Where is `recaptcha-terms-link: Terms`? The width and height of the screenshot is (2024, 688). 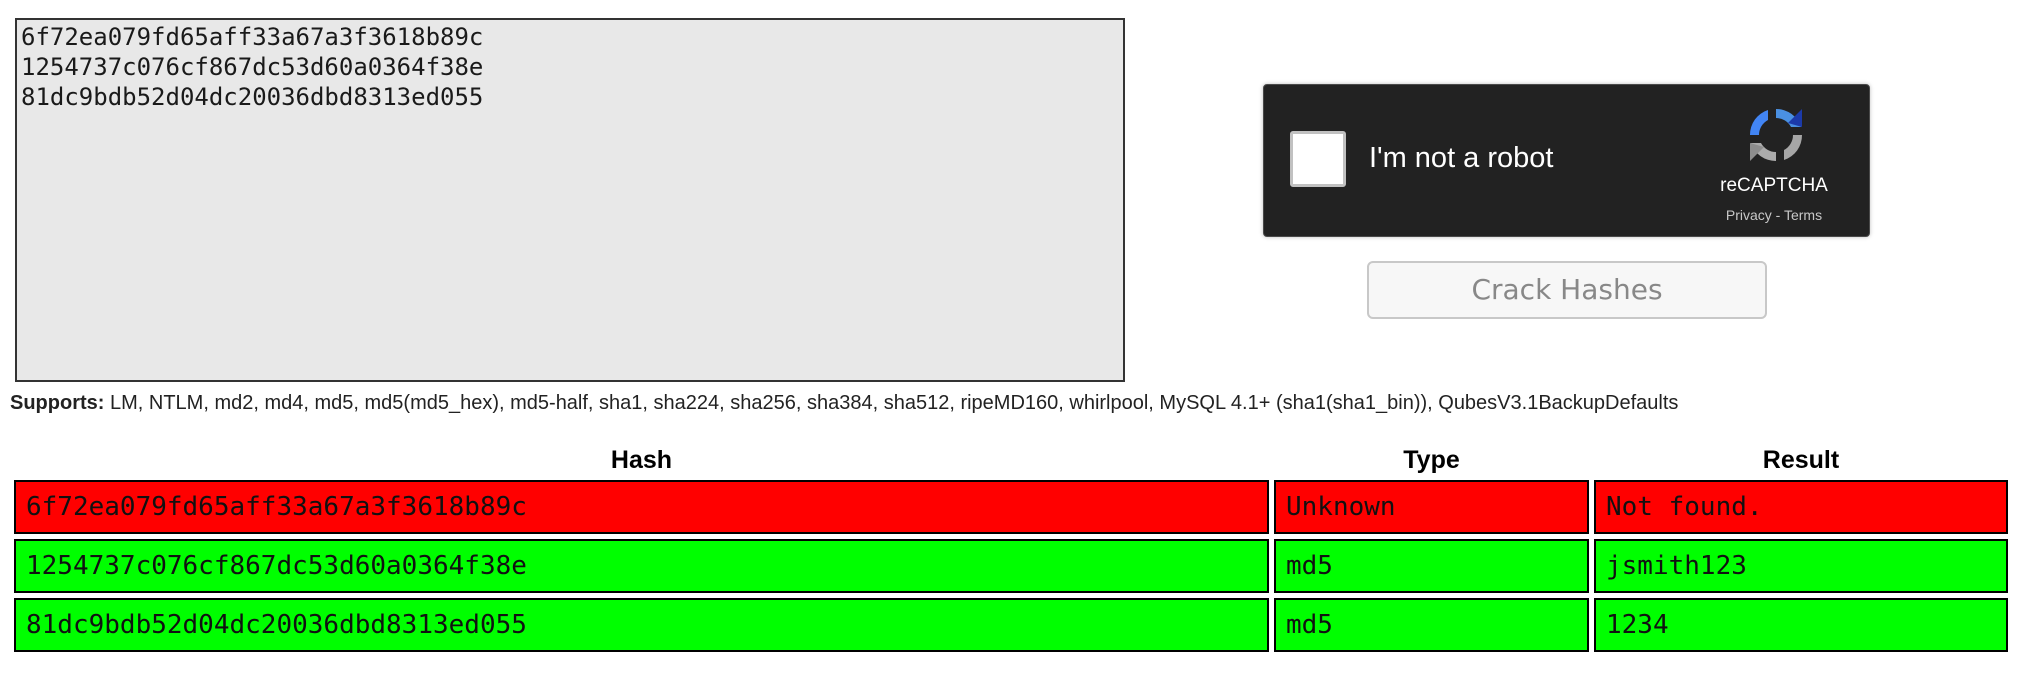
recaptcha-terms-link: Terms is located at coordinates (1803, 215).